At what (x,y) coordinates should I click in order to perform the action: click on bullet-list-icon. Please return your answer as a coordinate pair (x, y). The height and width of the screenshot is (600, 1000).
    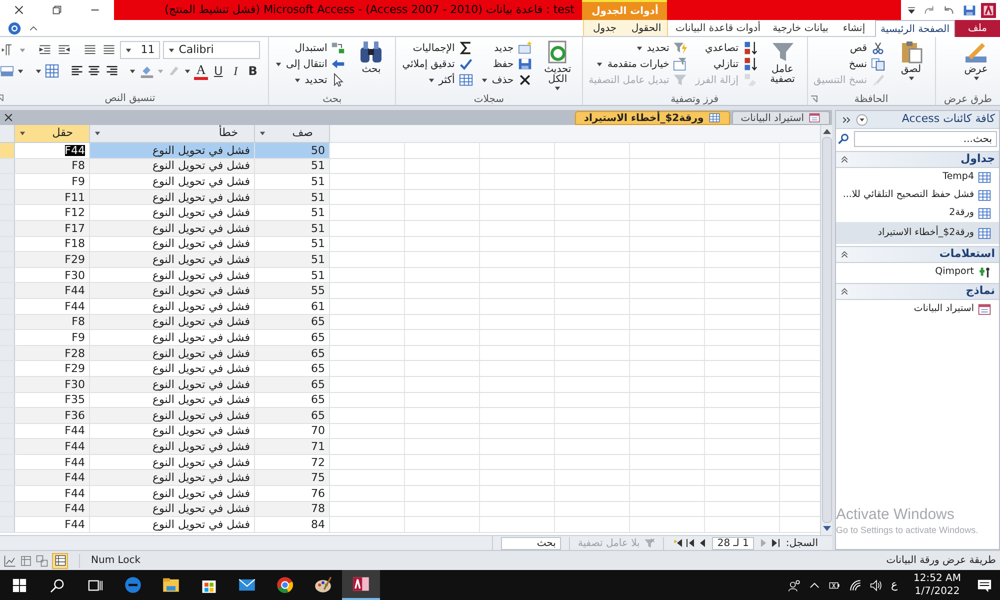
    Looking at the image, I should click on (109, 50).